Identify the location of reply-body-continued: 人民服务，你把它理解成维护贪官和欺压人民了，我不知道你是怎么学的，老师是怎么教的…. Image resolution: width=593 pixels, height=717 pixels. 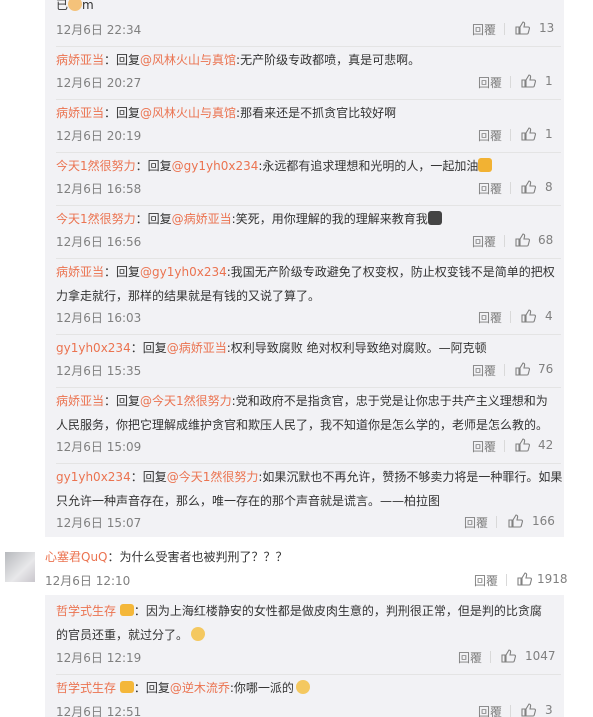
(302, 425).